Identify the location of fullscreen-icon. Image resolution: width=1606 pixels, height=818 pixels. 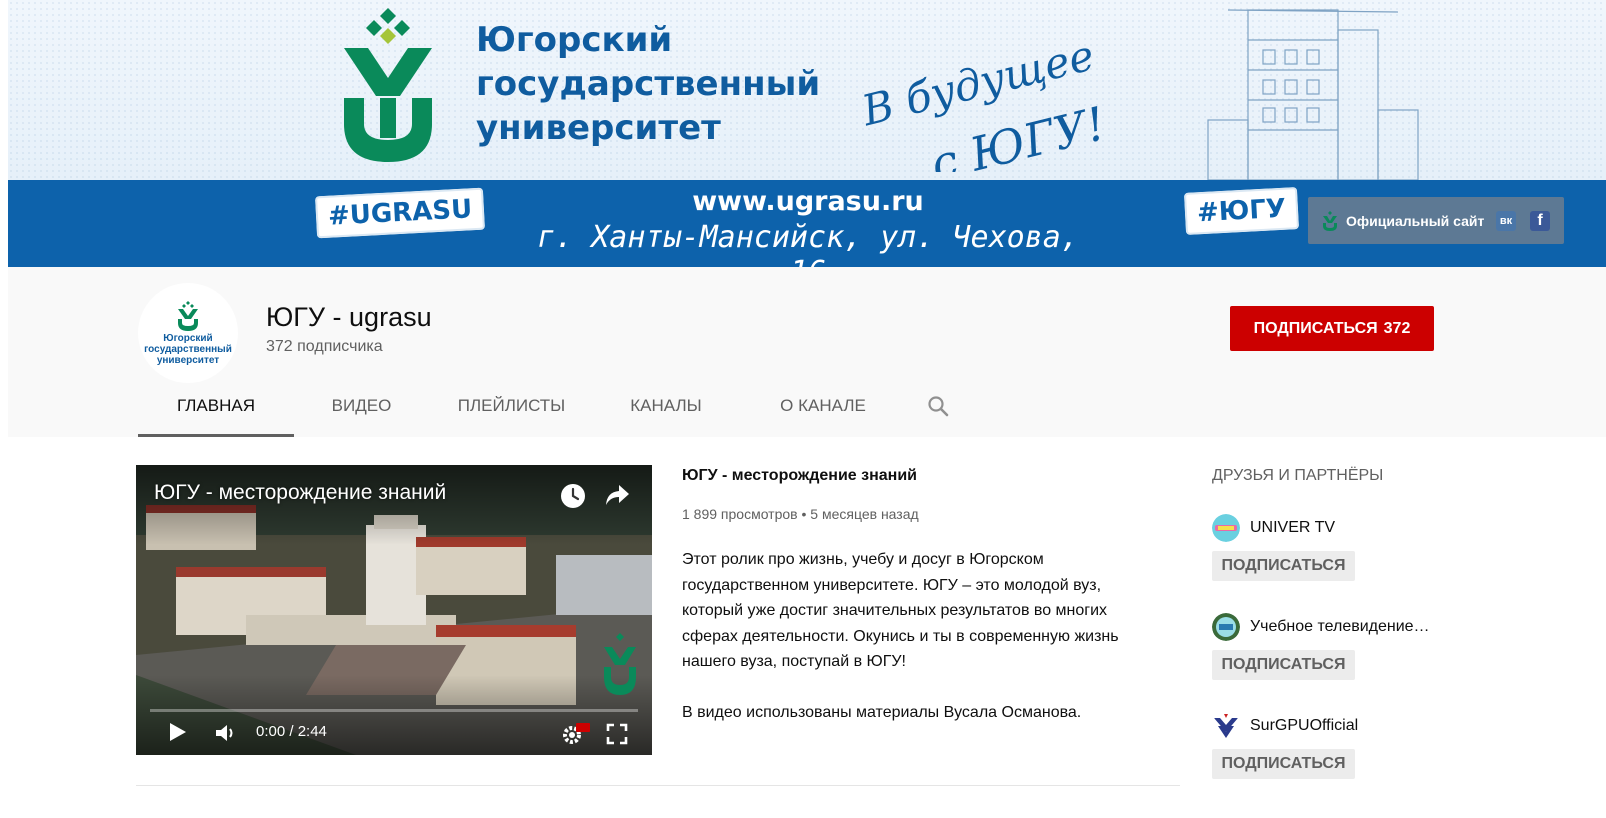
(617, 734).